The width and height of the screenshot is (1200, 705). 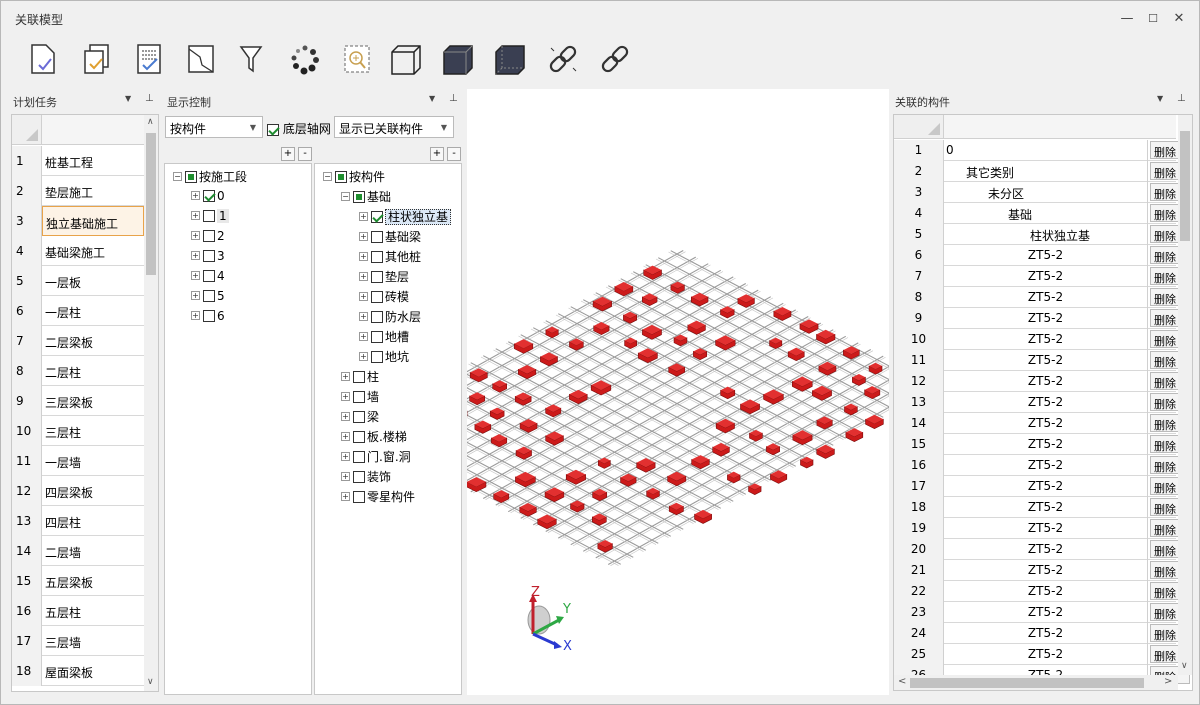 I want to click on scroll-down-icon: ∨, so click(x=1184, y=666).